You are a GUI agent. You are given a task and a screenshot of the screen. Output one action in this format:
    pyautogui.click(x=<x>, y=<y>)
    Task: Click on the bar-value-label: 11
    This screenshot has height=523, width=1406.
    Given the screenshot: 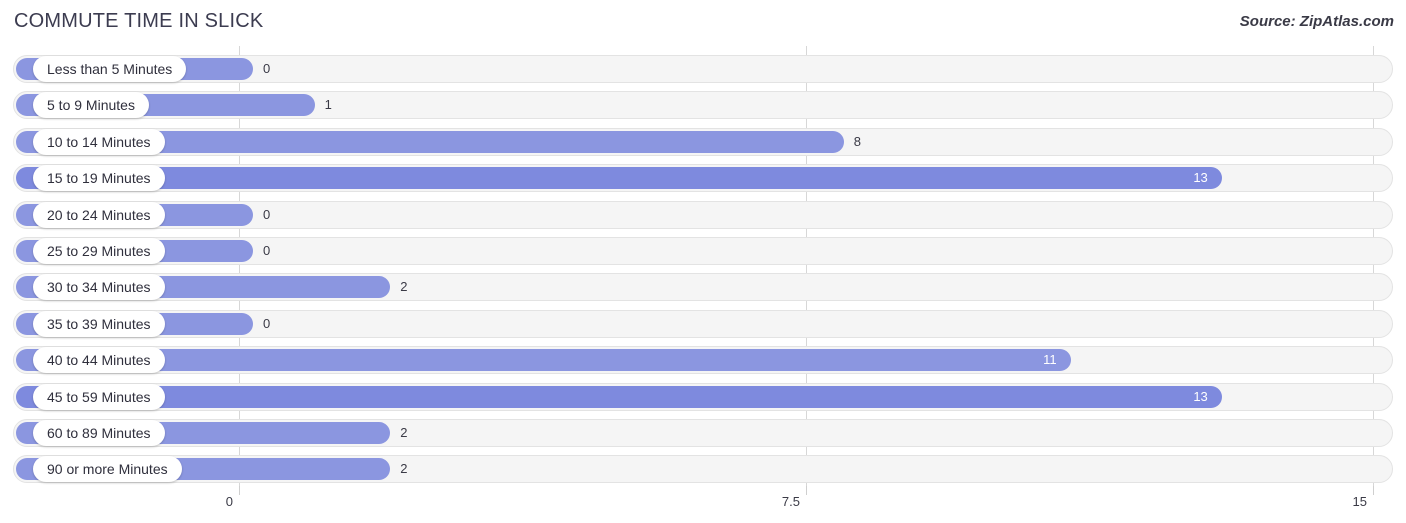 What is the action you would take?
    pyautogui.click(x=1050, y=360)
    